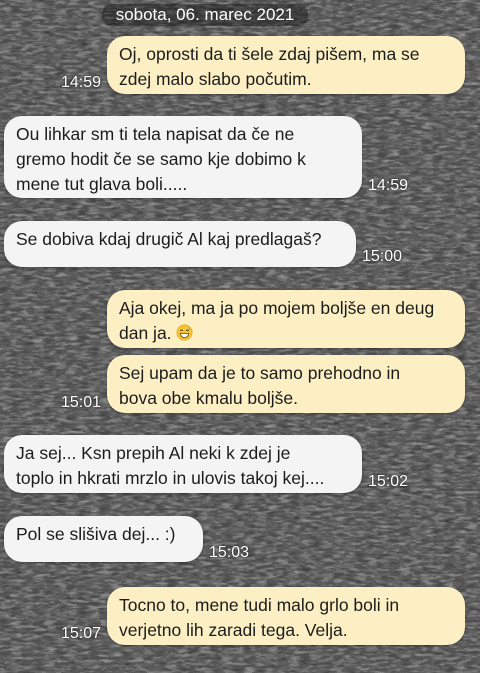 This screenshot has width=480, height=673. I want to click on message-timestamp: 15:02, so click(388, 481).